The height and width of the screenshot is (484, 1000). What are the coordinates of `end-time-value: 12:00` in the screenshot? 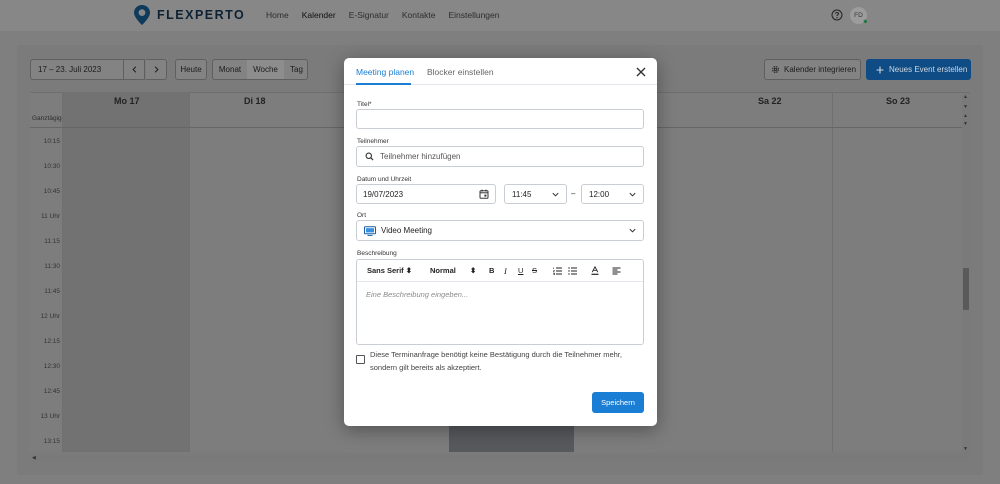 It's located at (599, 194).